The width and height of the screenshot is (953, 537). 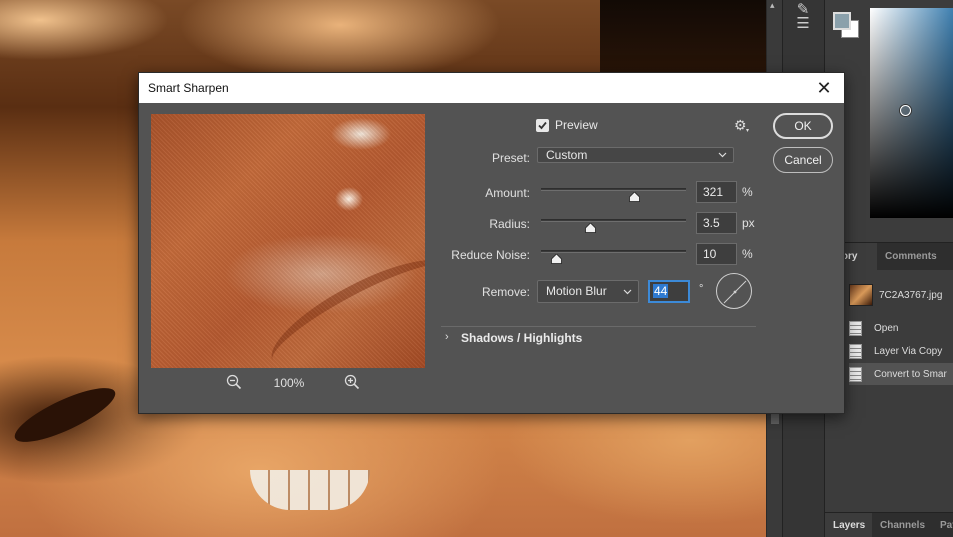 I want to click on preview-image-detail, so click(x=341, y=304).